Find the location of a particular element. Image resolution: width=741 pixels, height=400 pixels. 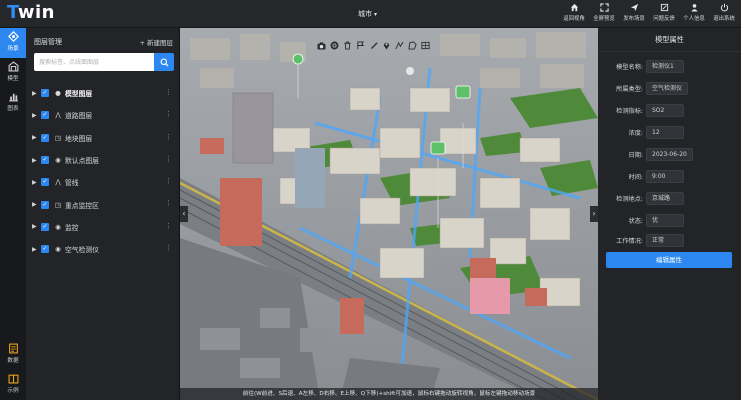

prop-value-field: 2023-06-20 is located at coordinates (669, 154).